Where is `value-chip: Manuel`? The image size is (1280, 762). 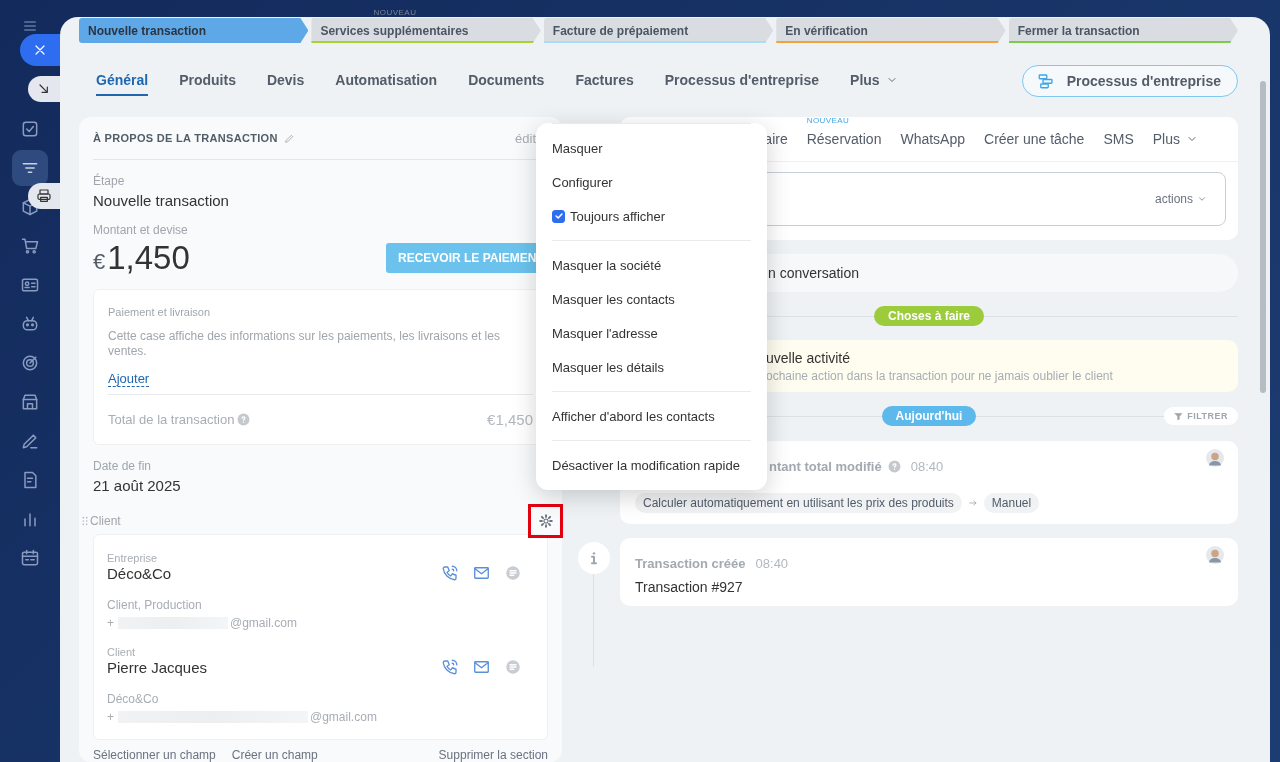 value-chip: Manuel is located at coordinates (1011, 503).